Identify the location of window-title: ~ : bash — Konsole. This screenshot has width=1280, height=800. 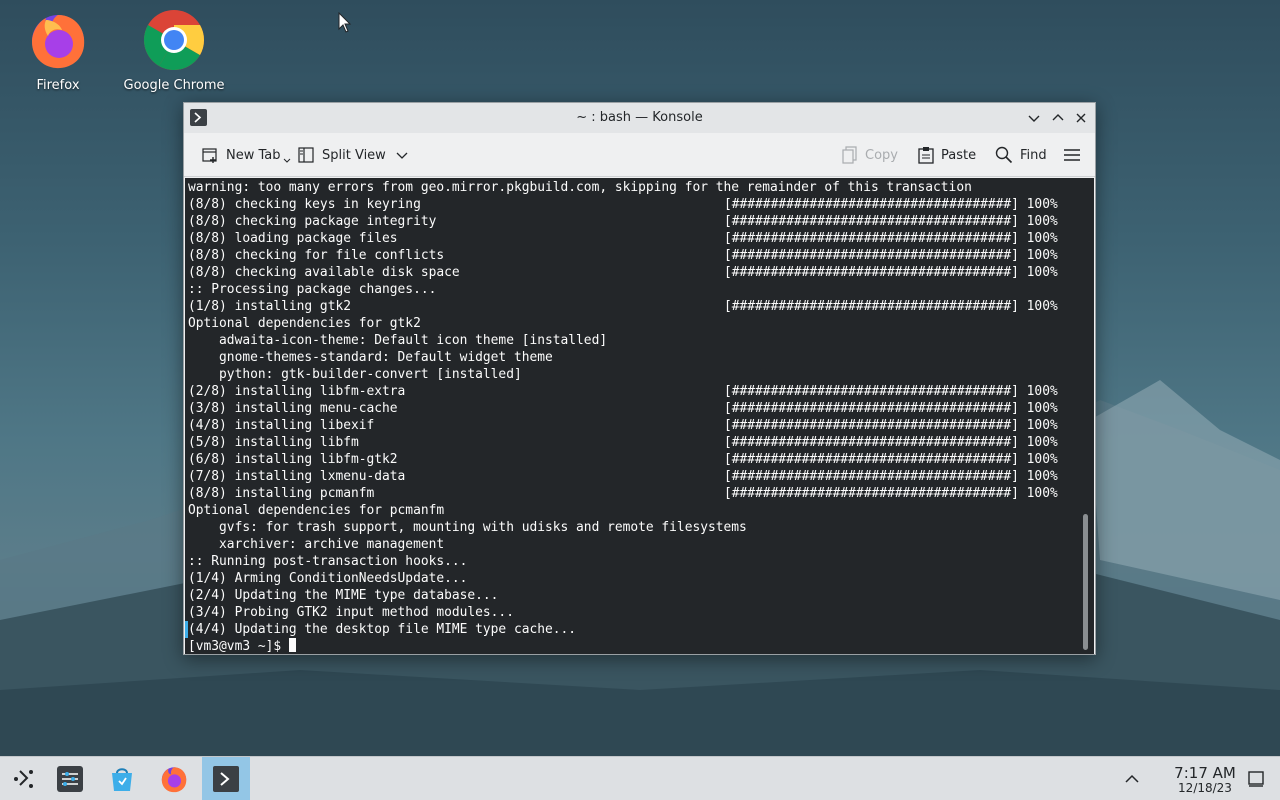
(639, 117).